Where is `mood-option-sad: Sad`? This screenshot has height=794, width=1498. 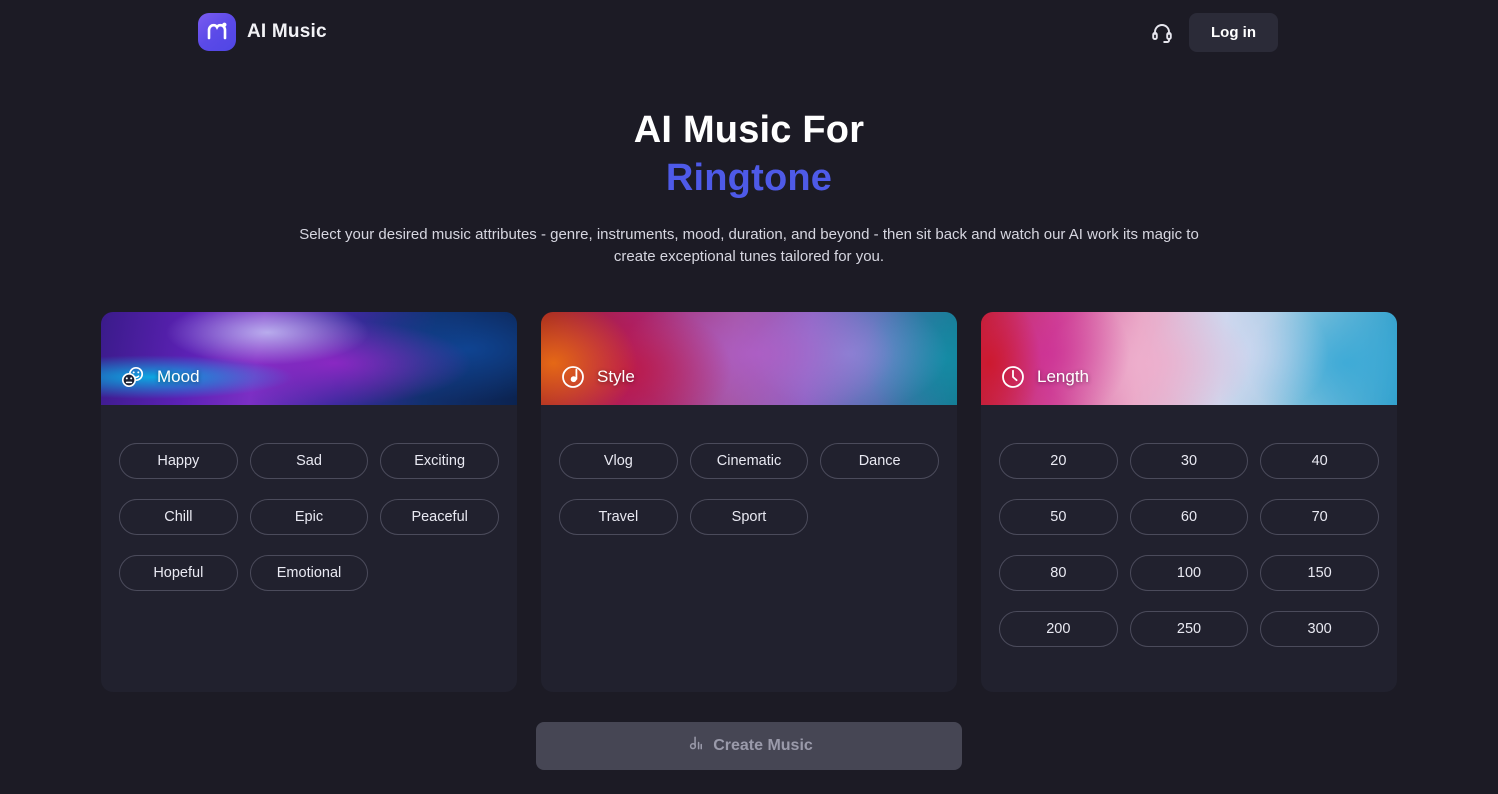
mood-option-sad: Sad is located at coordinates (309, 461).